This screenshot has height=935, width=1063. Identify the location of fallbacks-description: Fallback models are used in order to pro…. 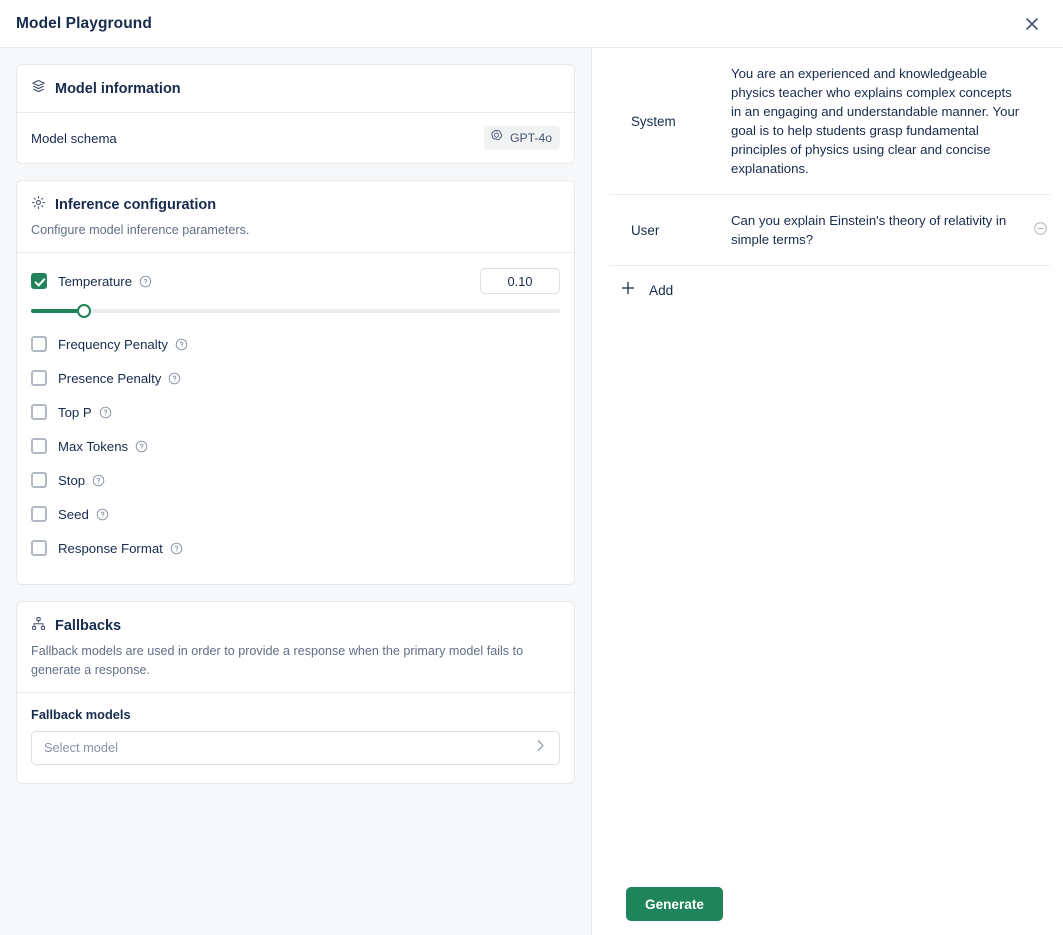
(277, 660).